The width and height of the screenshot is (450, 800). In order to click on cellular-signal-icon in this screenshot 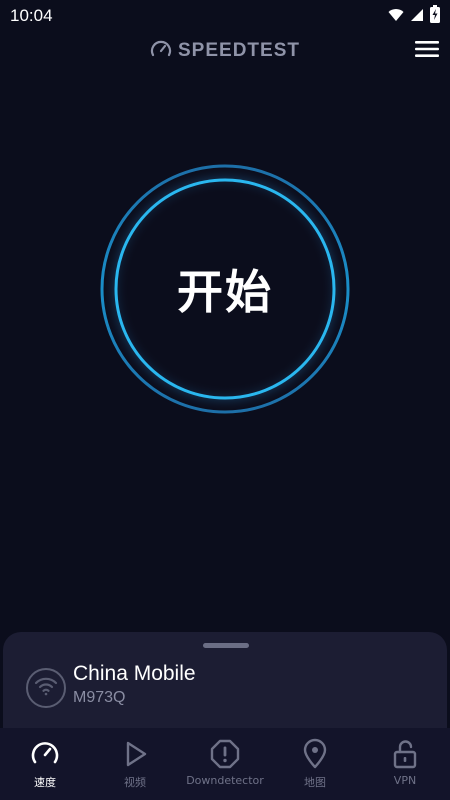, I will do `click(417, 16)`.